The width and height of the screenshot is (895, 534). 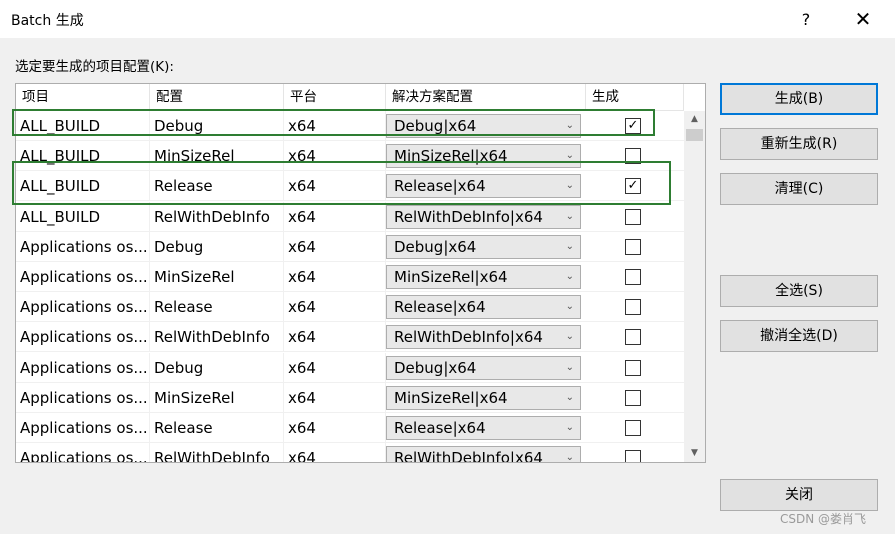 What do you see at coordinates (694, 119) in the screenshot?
I see `scroll-up-icon: ▲` at bounding box center [694, 119].